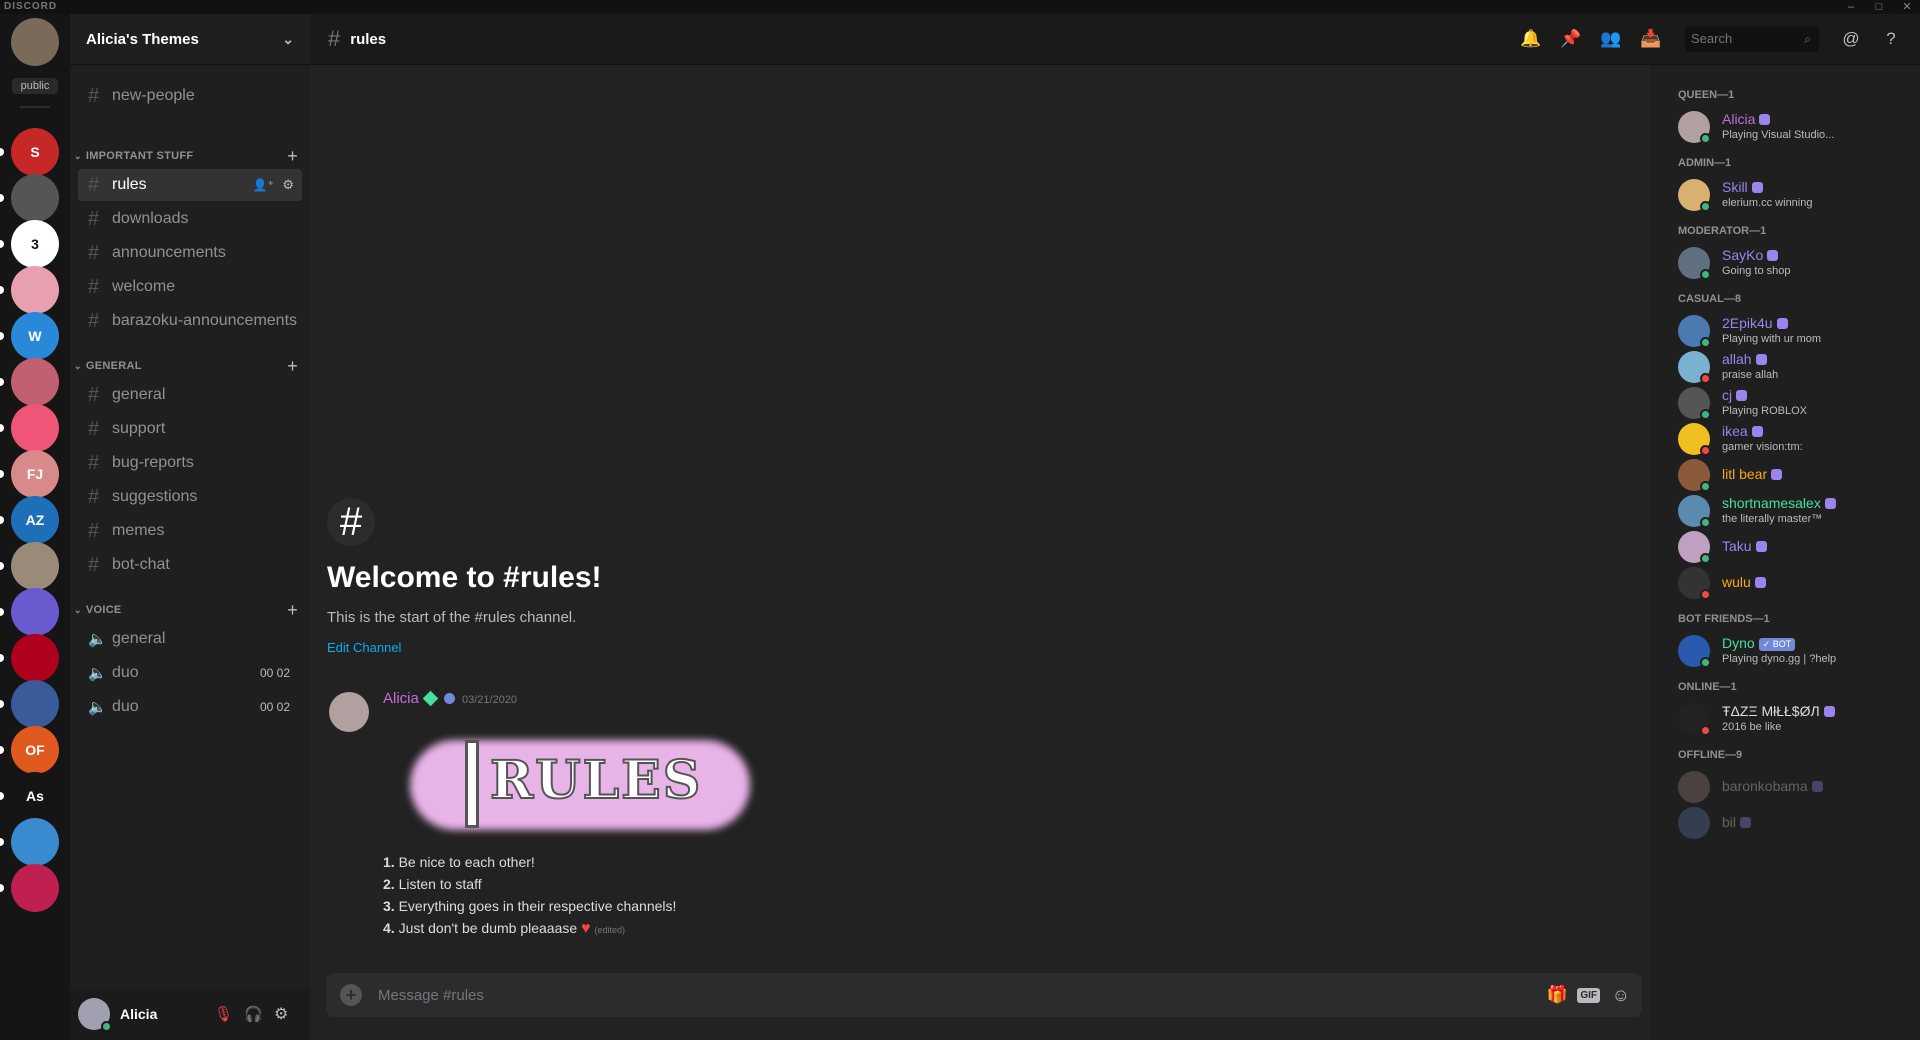 This screenshot has width=1920, height=1040. What do you see at coordinates (35, 474) in the screenshot?
I see `server-fj: FJ` at bounding box center [35, 474].